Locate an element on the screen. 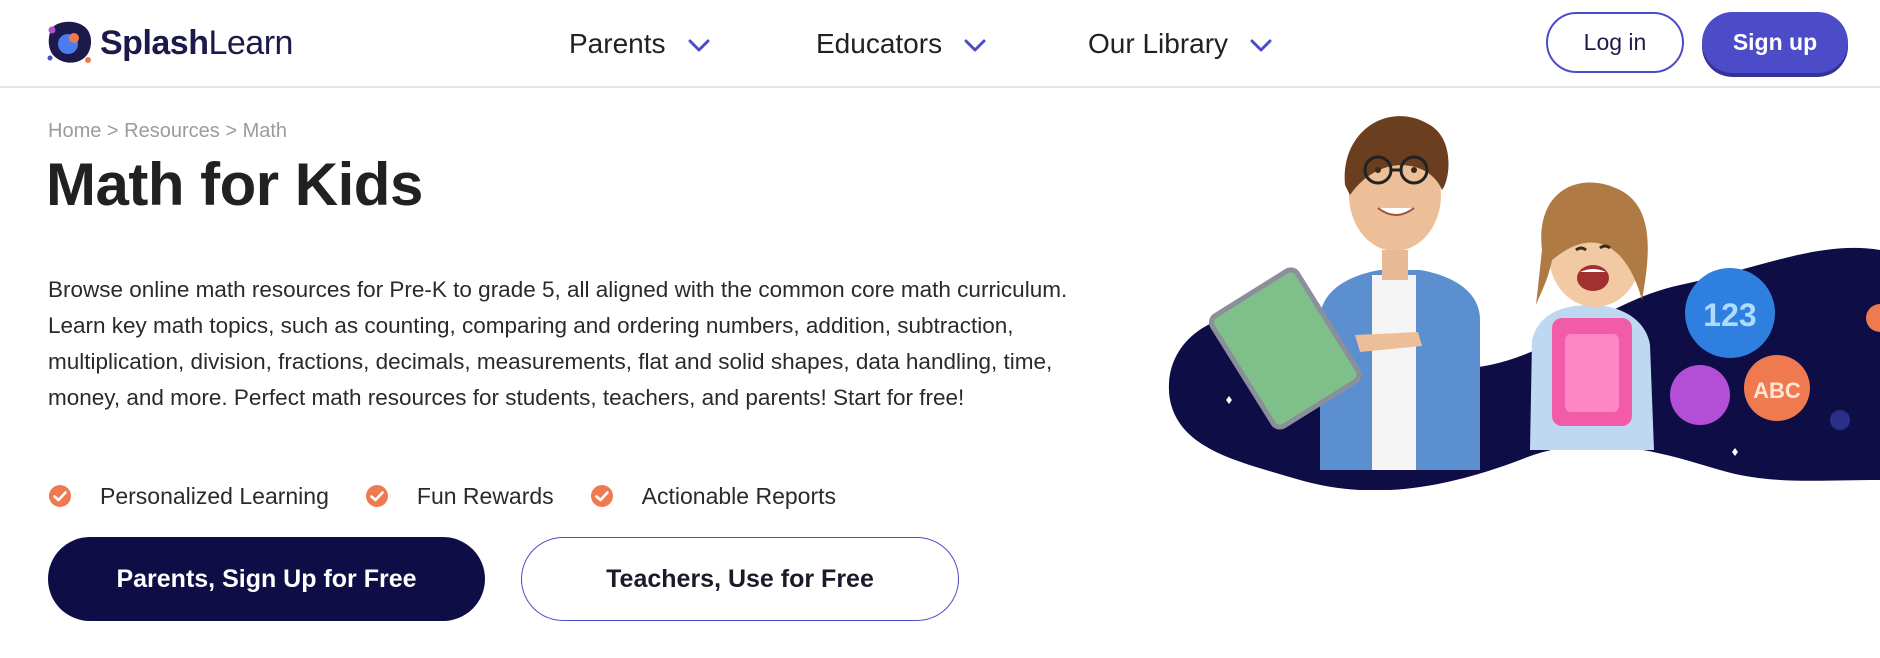 The height and width of the screenshot is (658, 1880). hero-boy-figure is located at coordinates (1400, 293).